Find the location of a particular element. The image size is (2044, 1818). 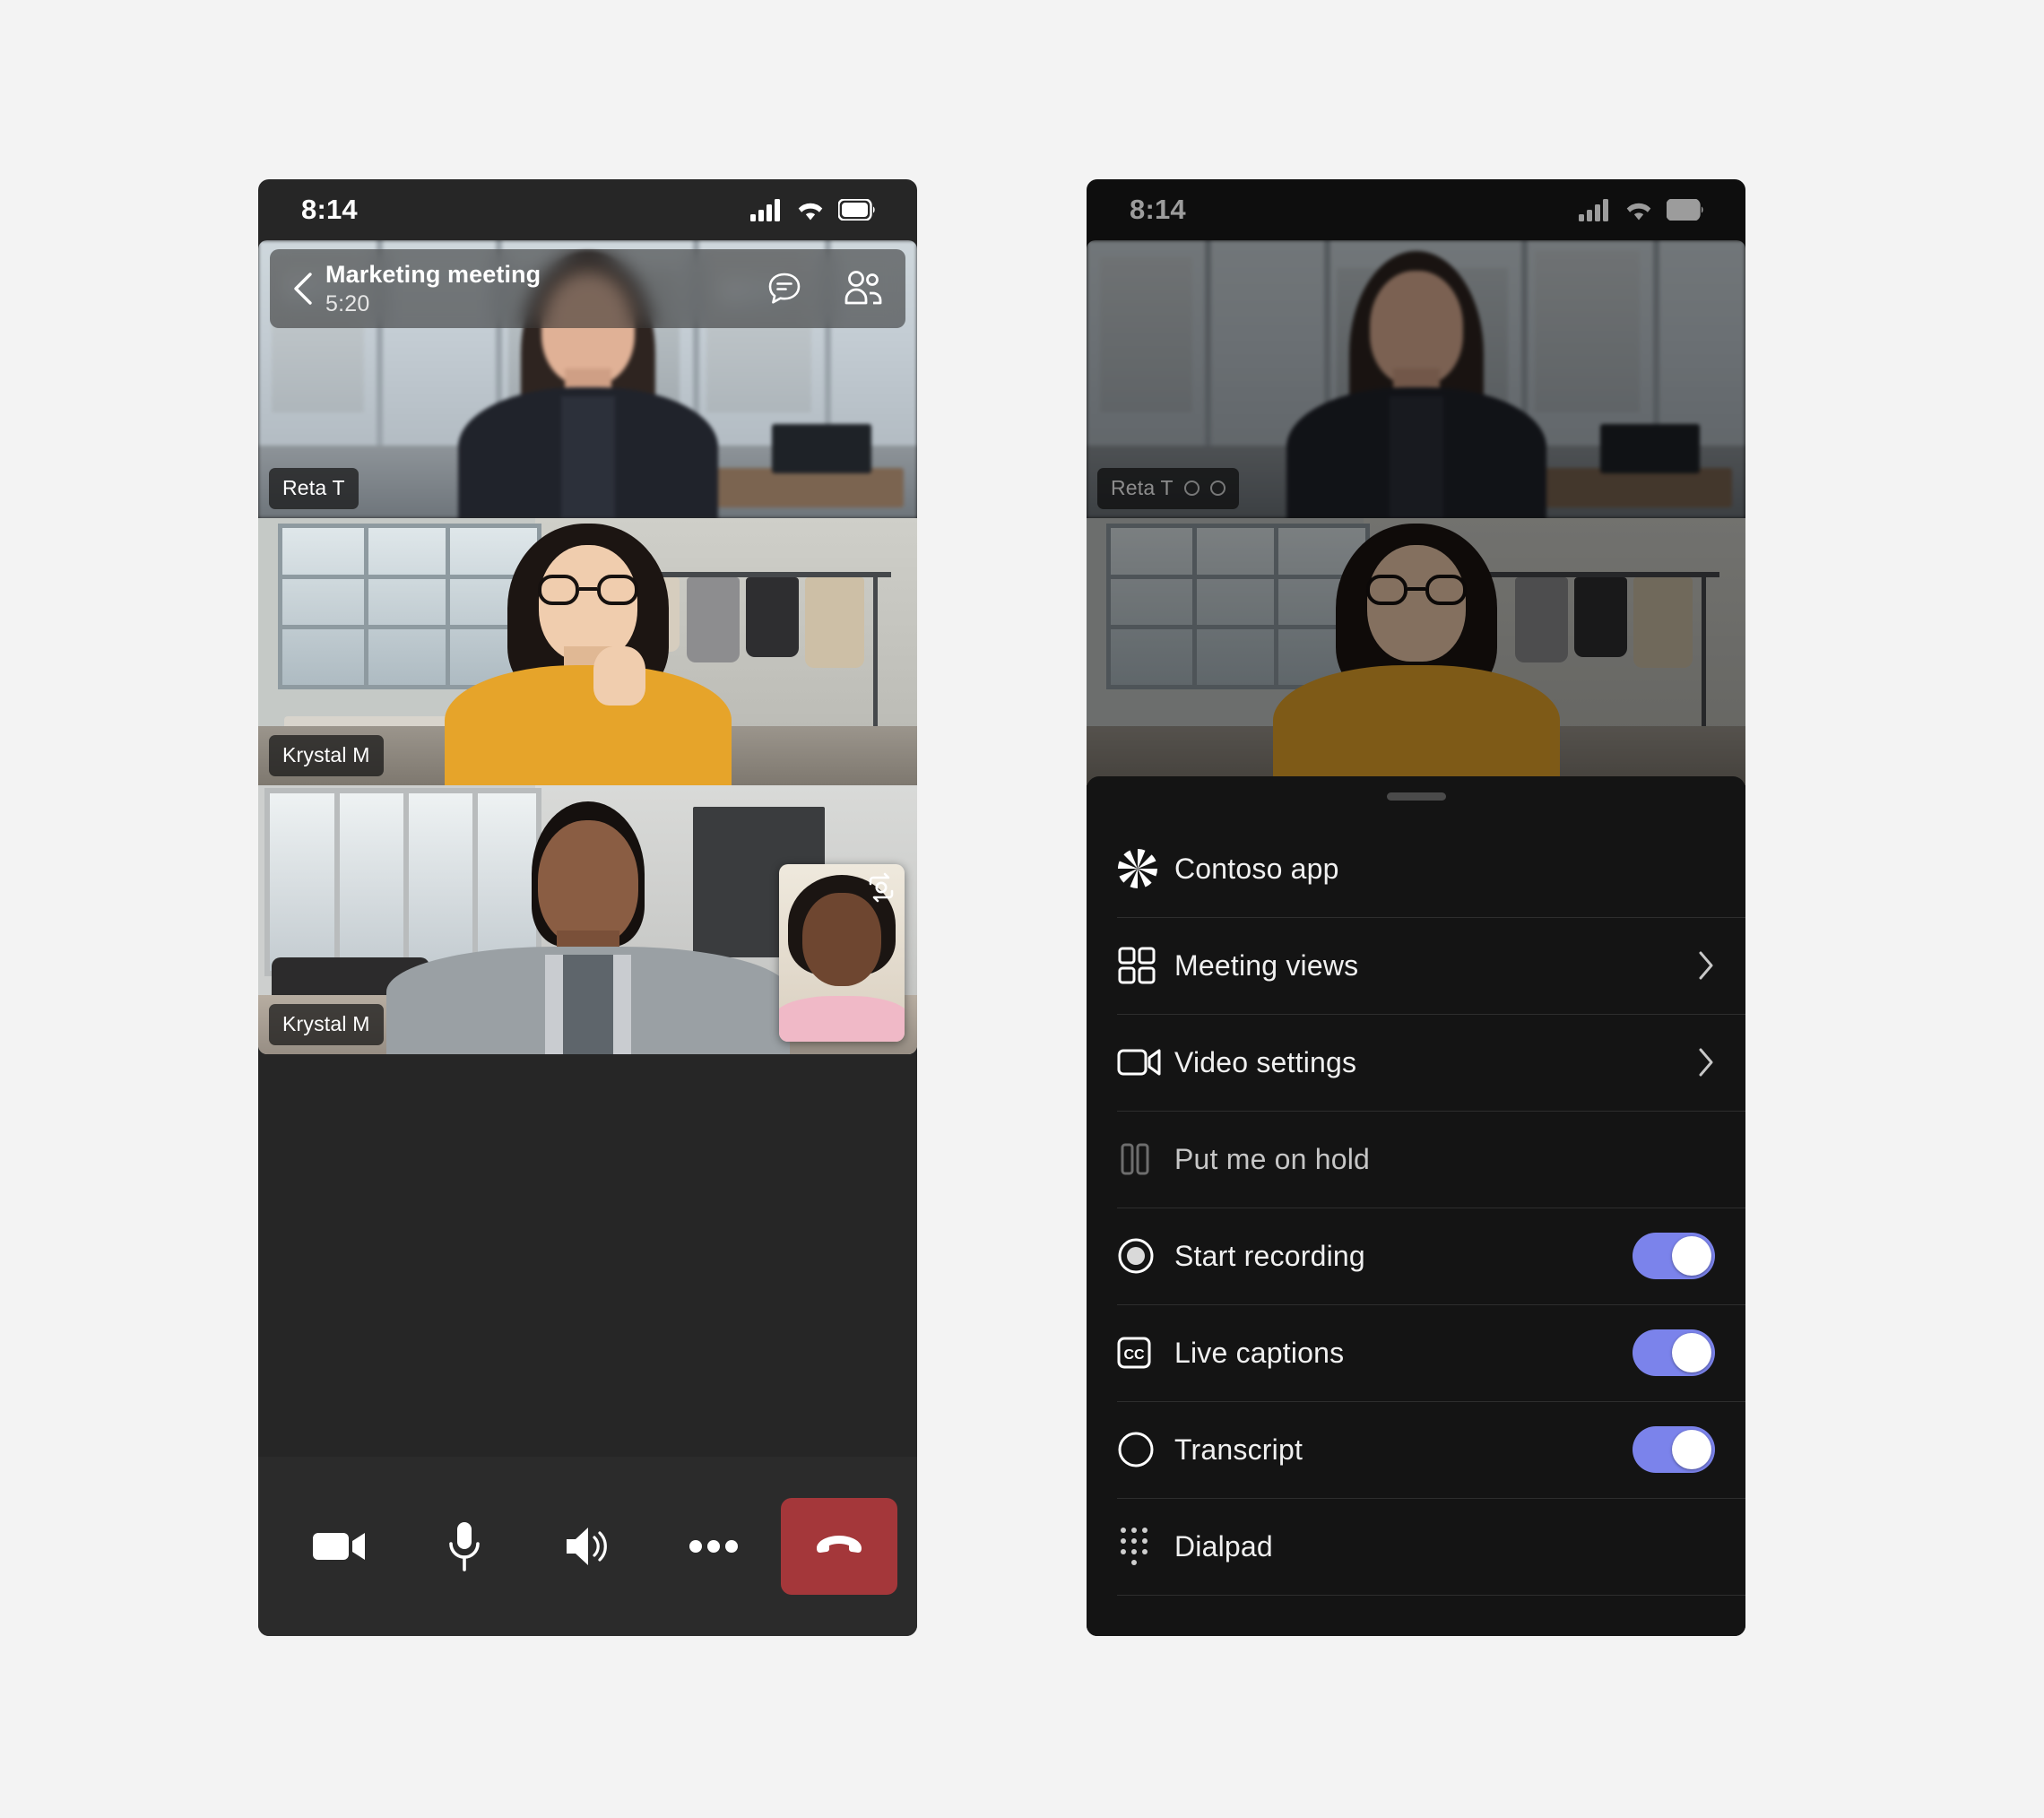

sheet-item-video-settings: Video settings is located at coordinates (1416, 1062).